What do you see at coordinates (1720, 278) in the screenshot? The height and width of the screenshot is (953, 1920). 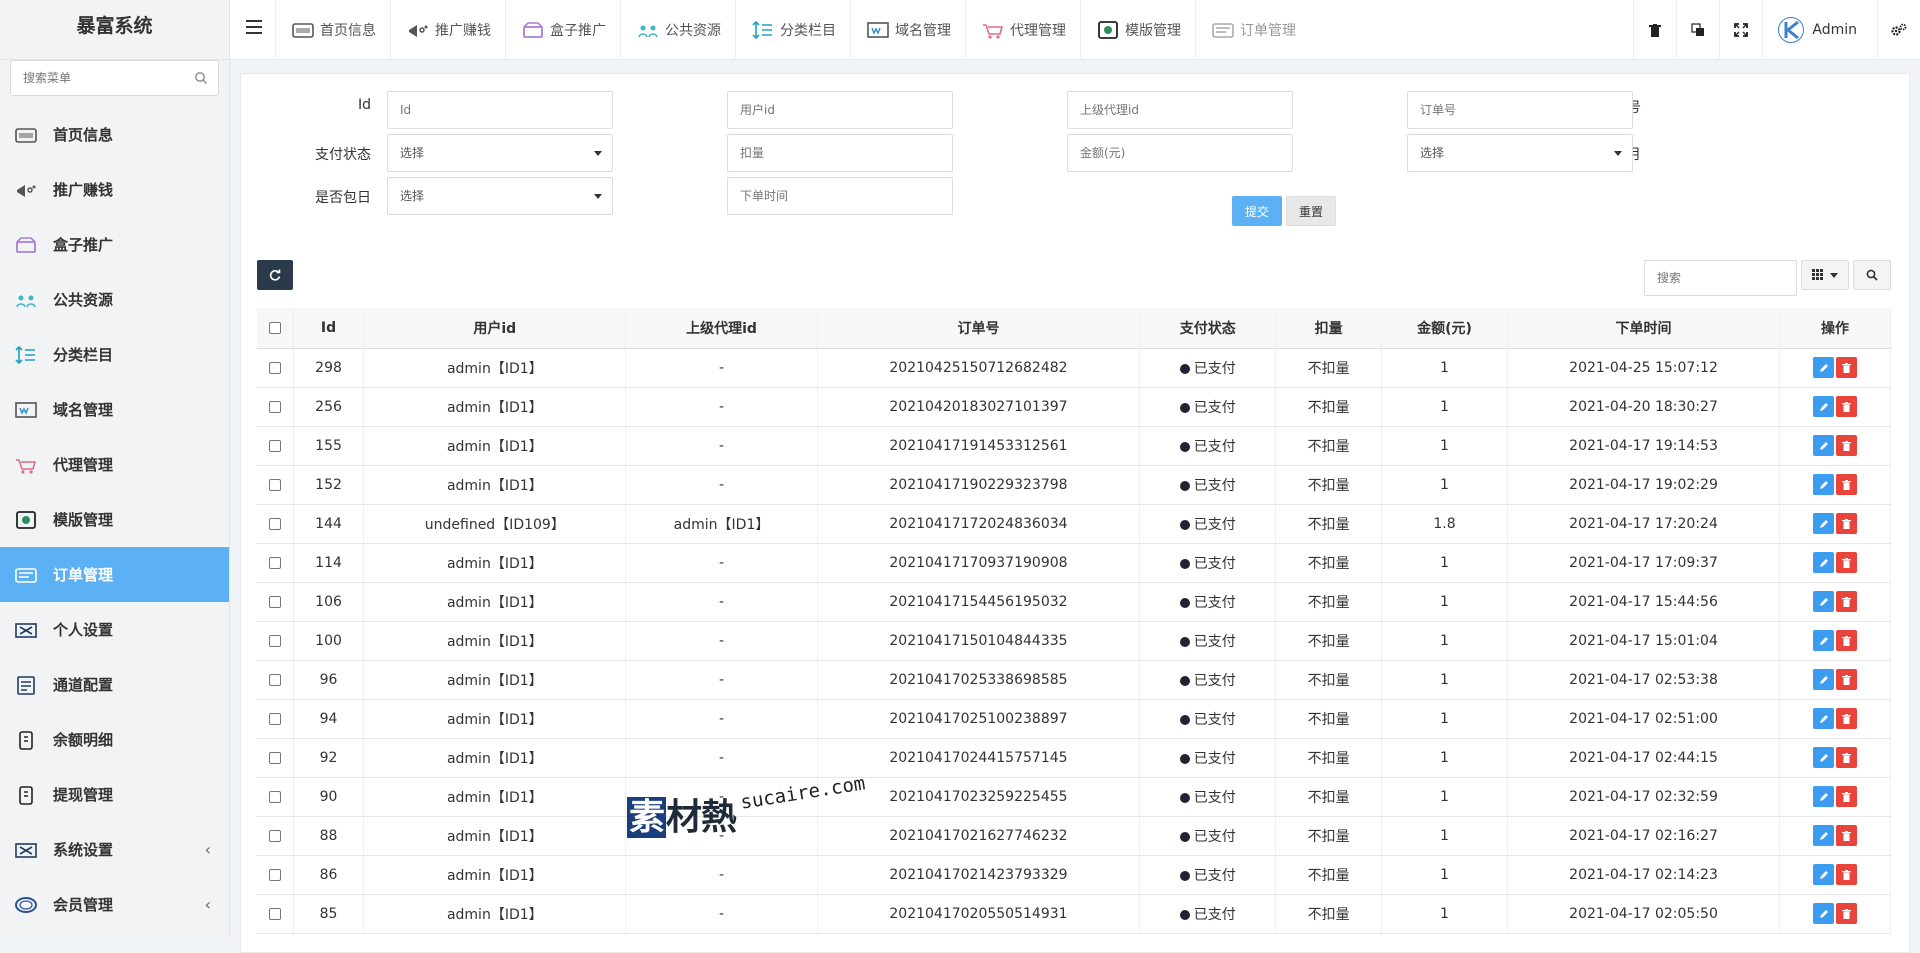 I see `table-search-input` at bounding box center [1720, 278].